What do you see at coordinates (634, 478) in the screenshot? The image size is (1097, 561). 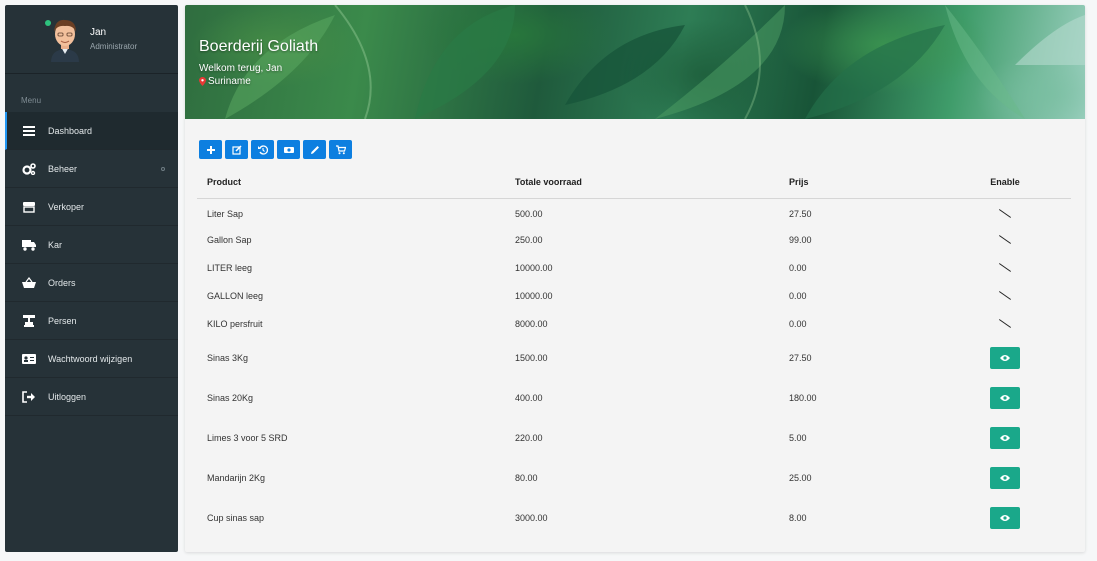 I see `table-row: Mandarijn 2Kg 80.00 25.00` at bounding box center [634, 478].